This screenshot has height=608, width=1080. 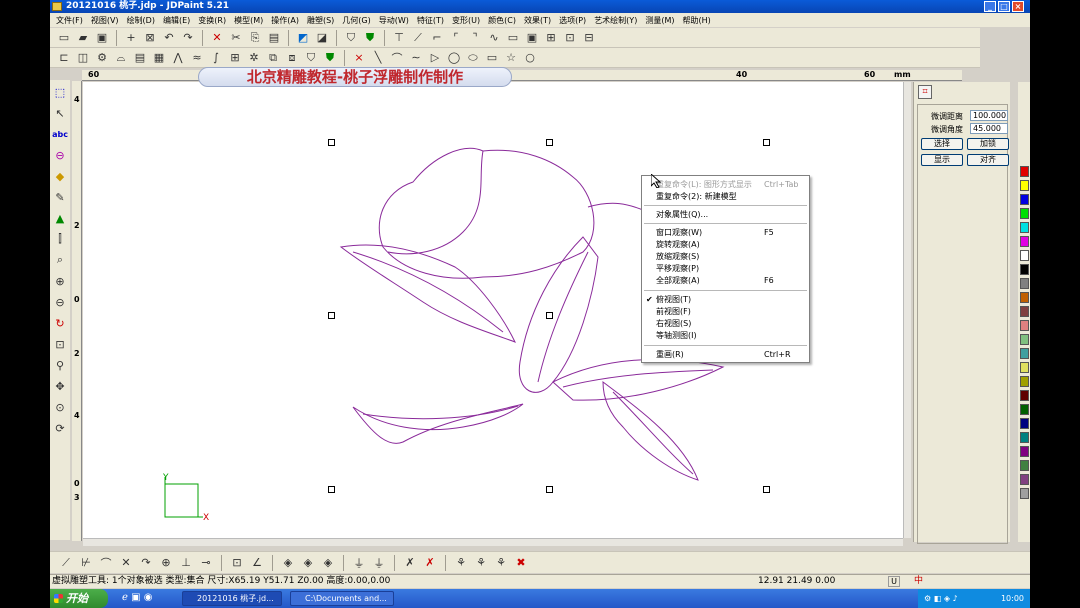 What do you see at coordinates (725, 185) in the screenshot?
I see `menu-item-repeat-display: 重复命令(L): 图形方式显示 Ctrl+Tab` at bounding box center [725, 185].